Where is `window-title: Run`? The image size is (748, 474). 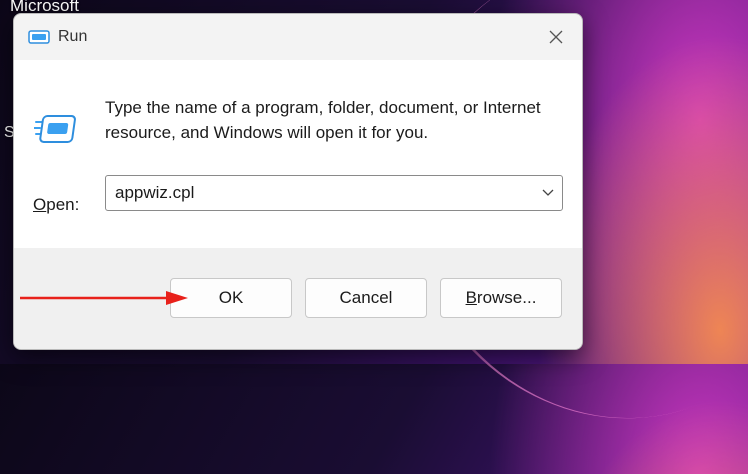
window-title: Run is located at coordinates (73, 36).